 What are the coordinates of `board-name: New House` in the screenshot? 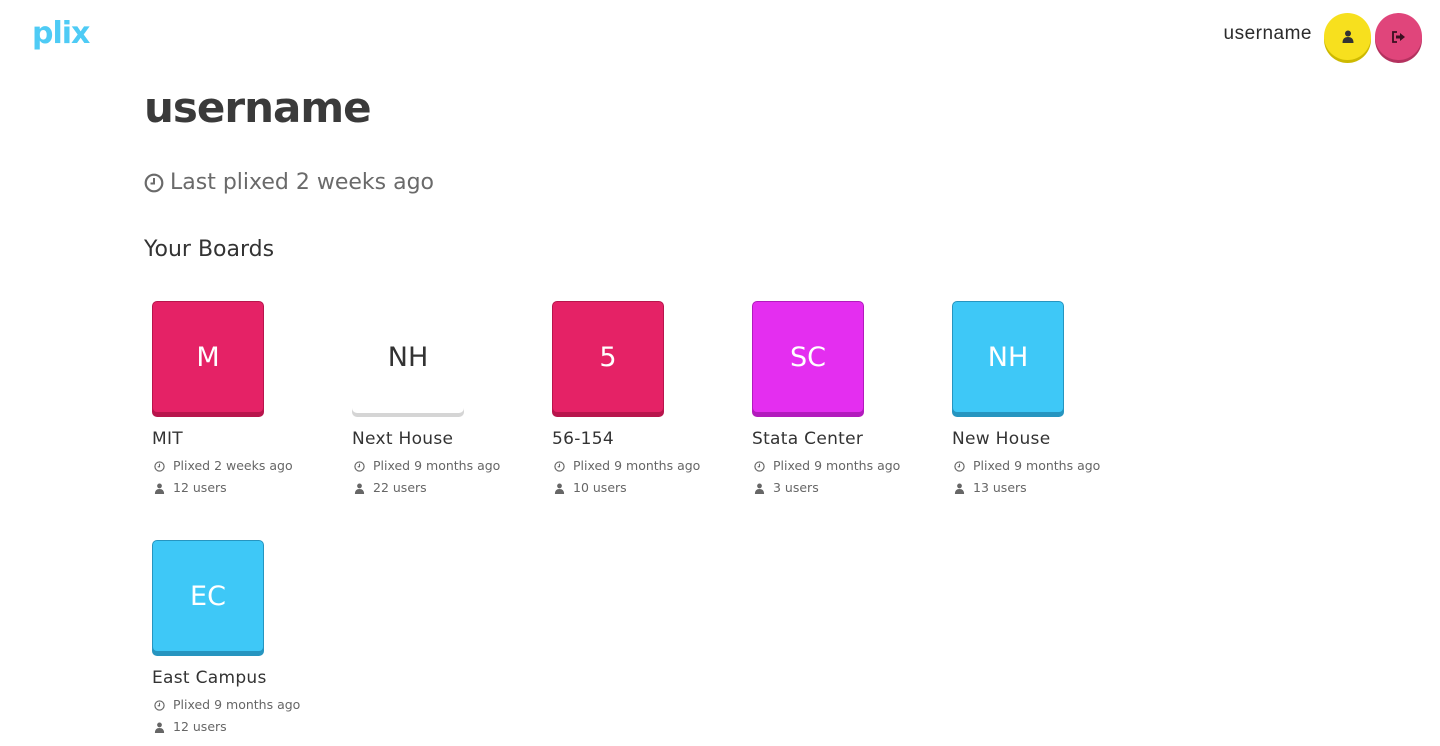 It's located at (1052, 439).